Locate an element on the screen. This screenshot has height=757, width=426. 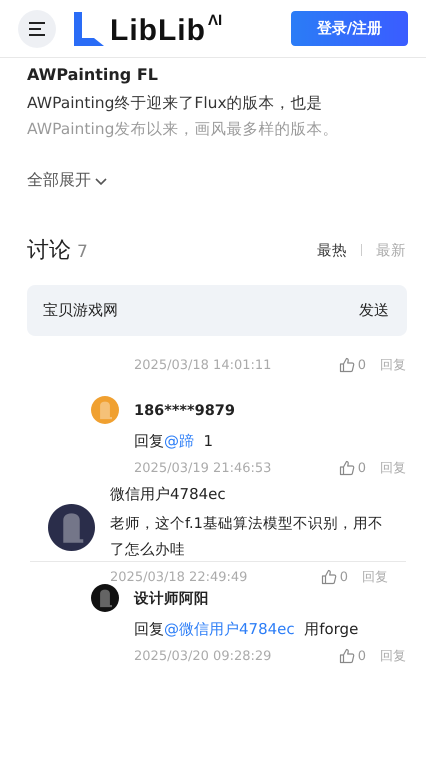
comment-input: 宝贝游戏网 发送 is located at coordinates (217, 310).